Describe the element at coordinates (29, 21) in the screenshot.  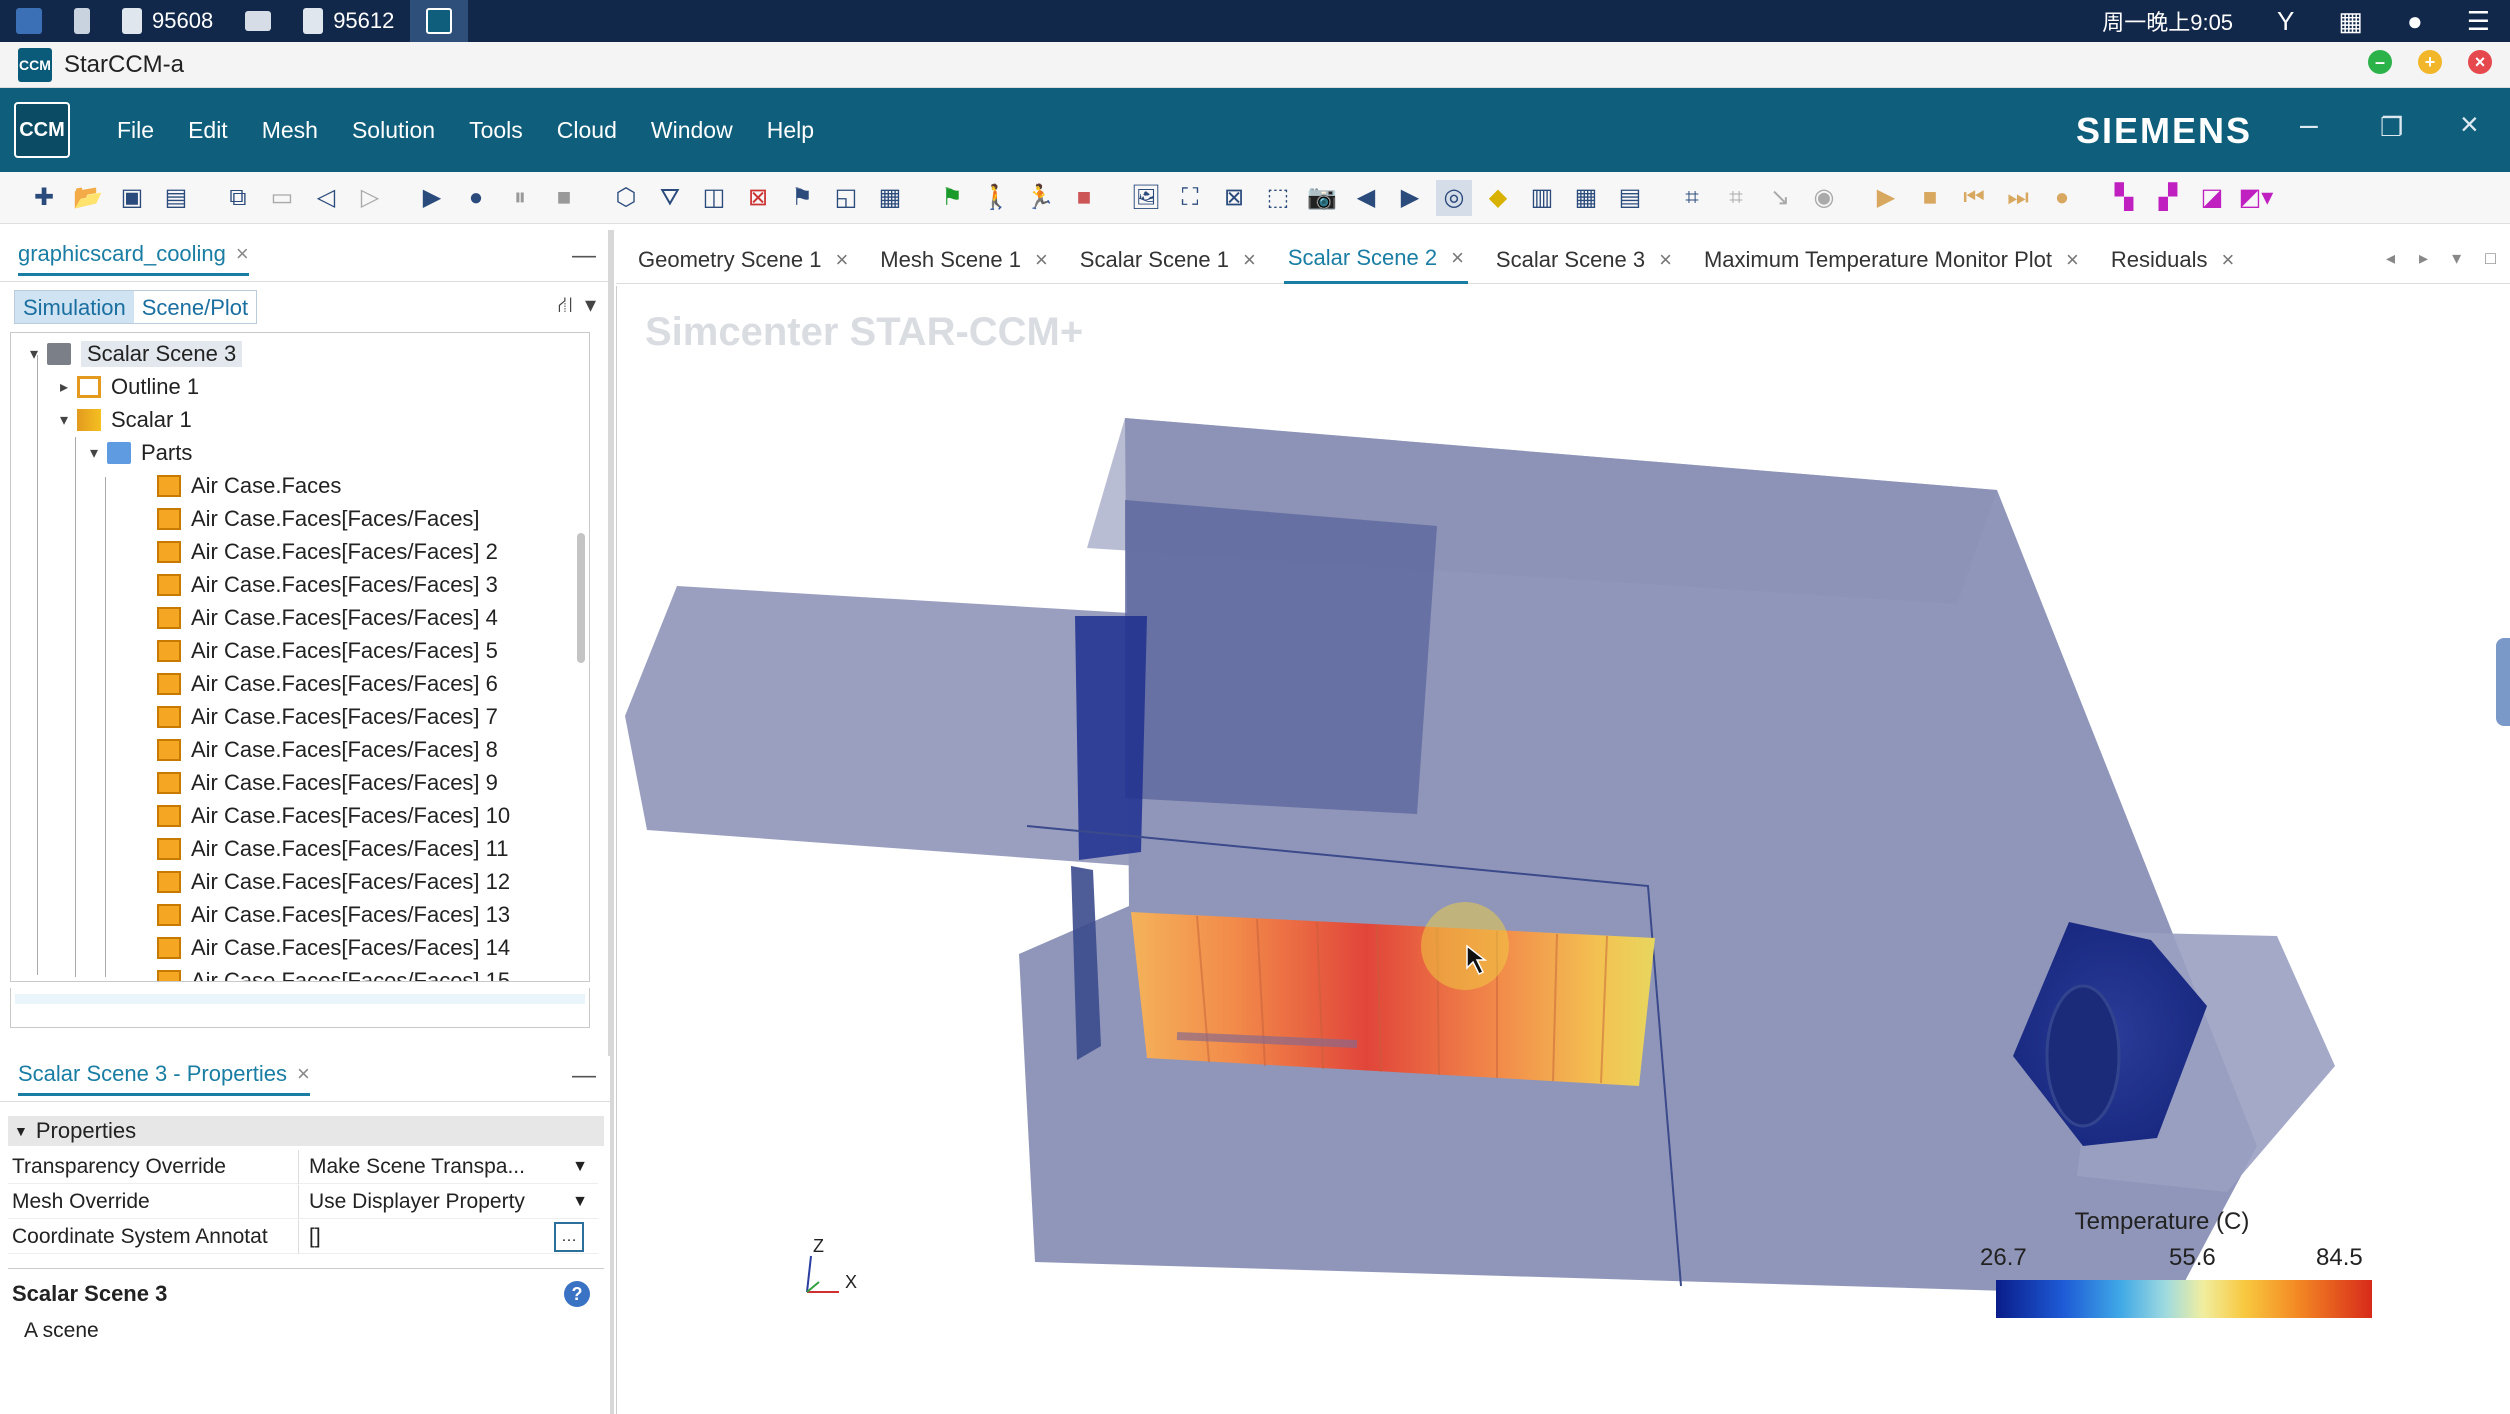
I see `launcher-button` at that location.